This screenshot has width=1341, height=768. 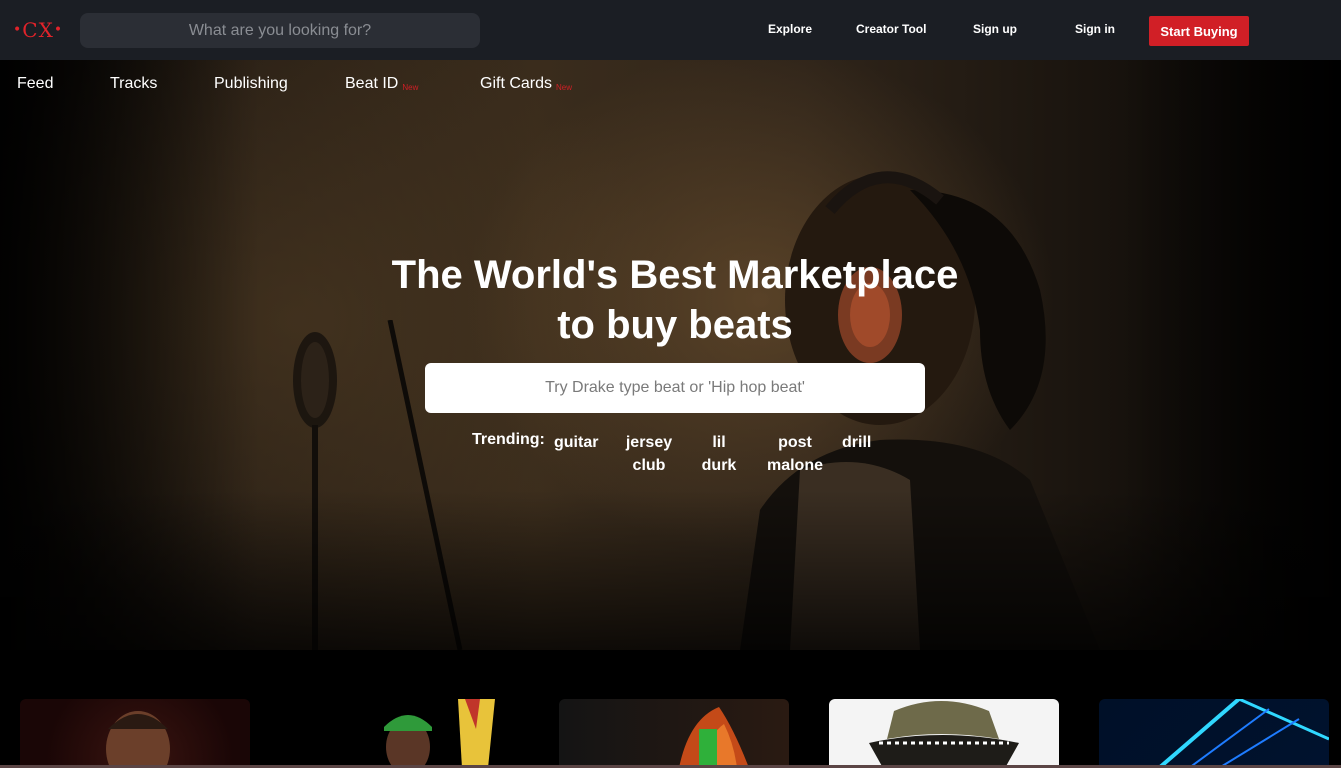 I want to click on trending-tag-line: drill, so click(x=857, y=442).